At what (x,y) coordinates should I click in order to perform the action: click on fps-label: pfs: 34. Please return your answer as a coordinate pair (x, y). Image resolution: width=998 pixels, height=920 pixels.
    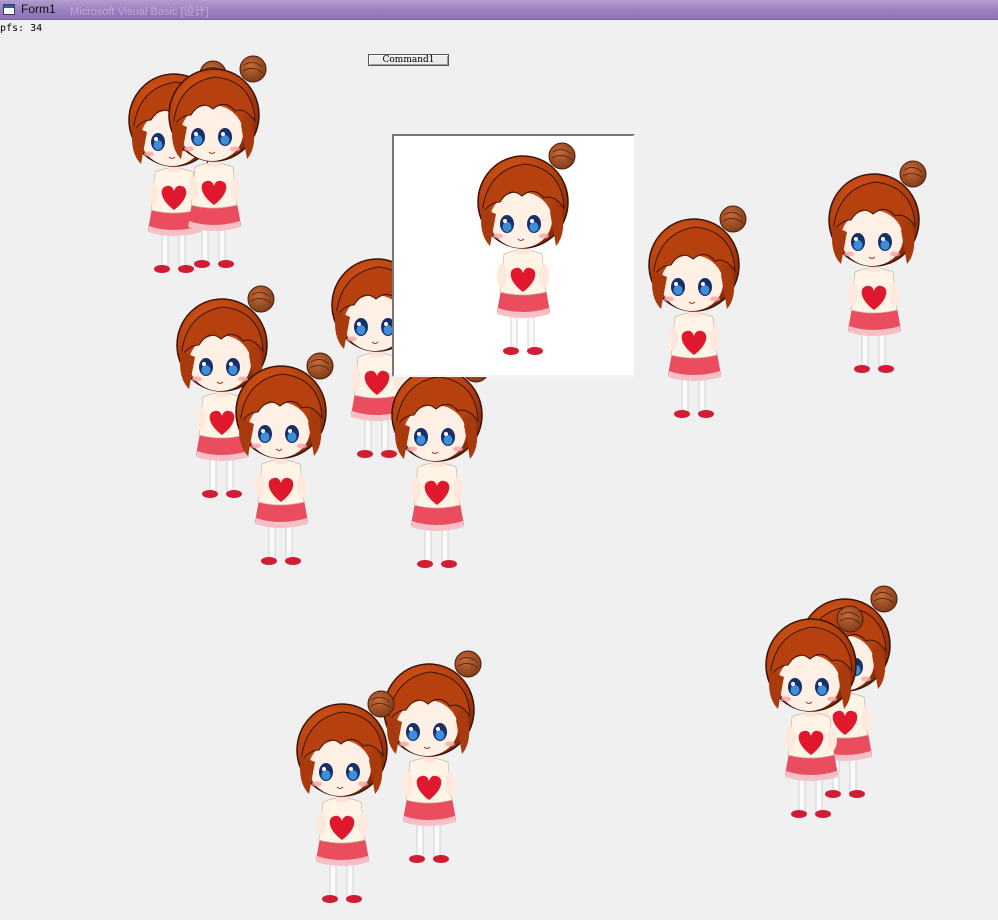
    Looking at the image, I should click on (21, 28).